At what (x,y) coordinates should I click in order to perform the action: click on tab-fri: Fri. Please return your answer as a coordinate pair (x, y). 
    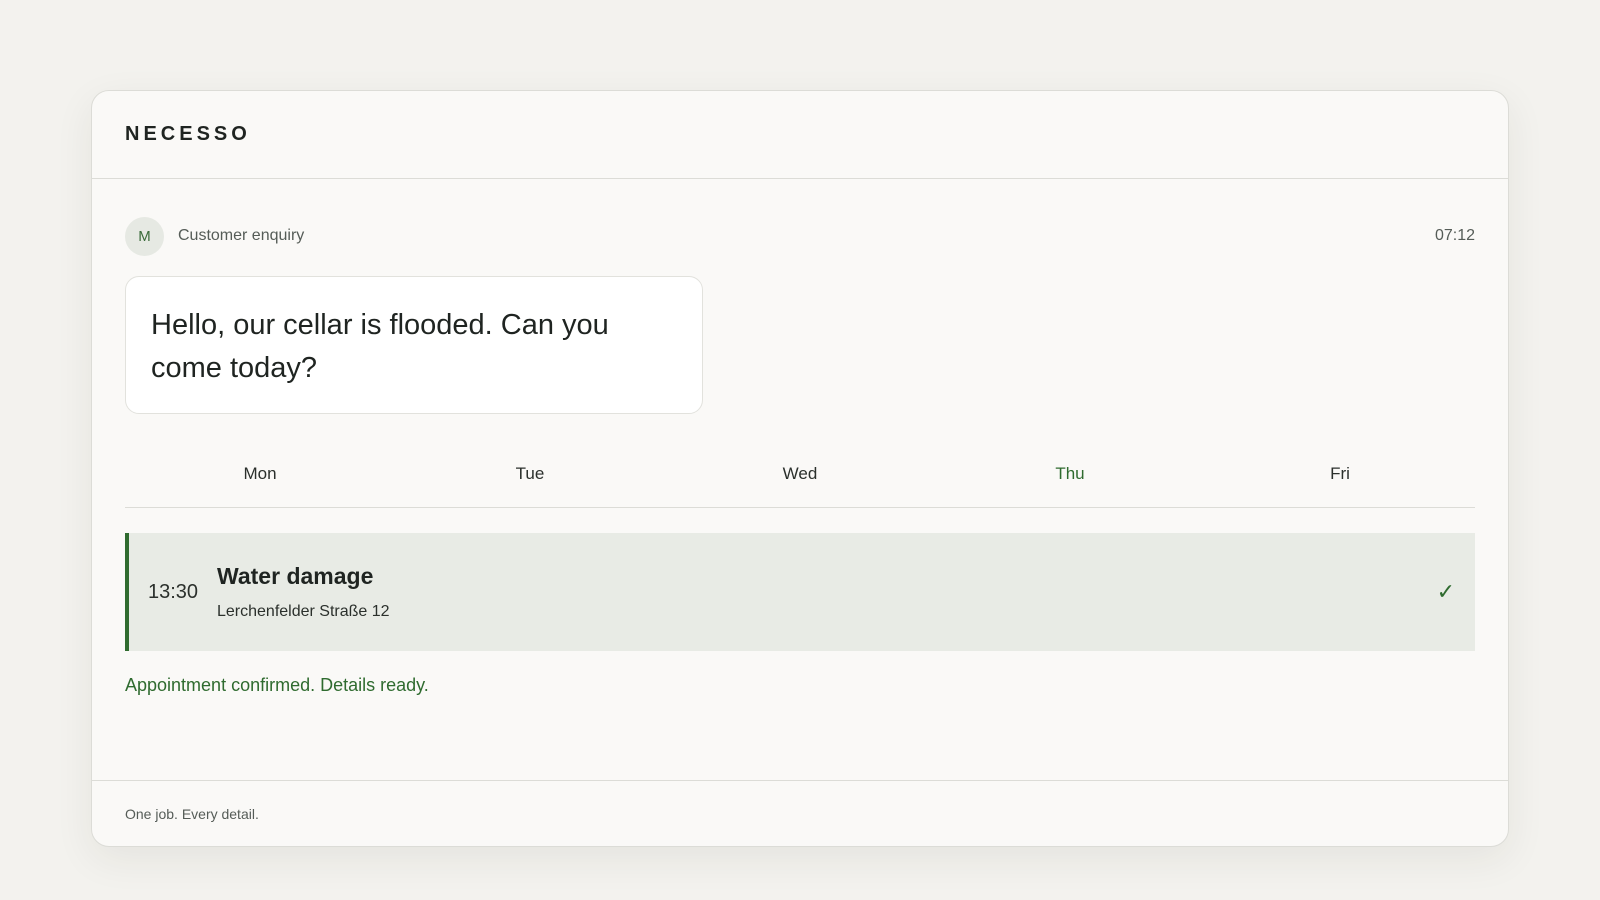
    Looking at the image, I should click on (1340, 479).